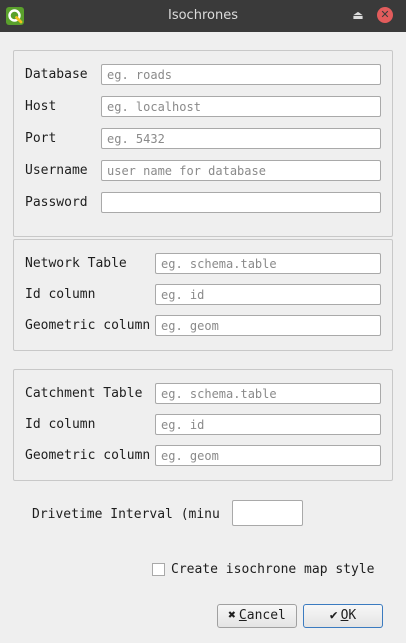  I want to click on network-geom-row: Geometric column, so click(205, 326).